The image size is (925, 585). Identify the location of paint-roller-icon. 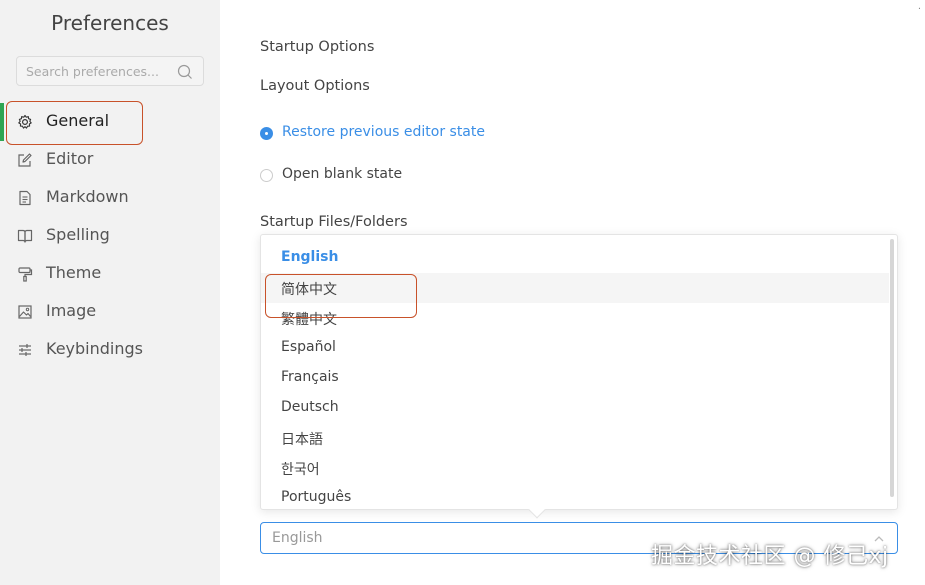
(25, 274).